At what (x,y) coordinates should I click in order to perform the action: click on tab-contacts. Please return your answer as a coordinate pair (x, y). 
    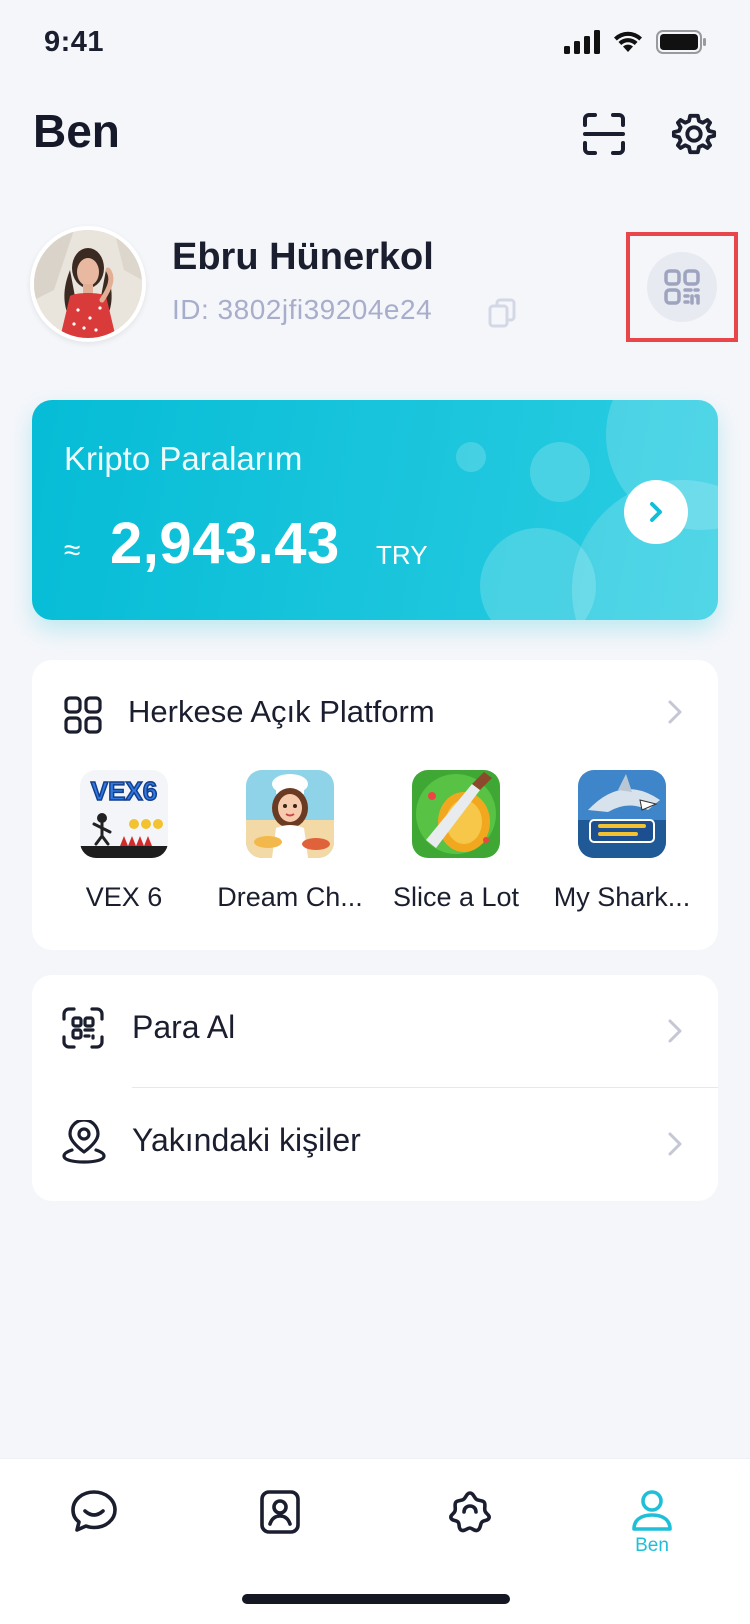
    Looking at the image, I should click on (280, 1534).